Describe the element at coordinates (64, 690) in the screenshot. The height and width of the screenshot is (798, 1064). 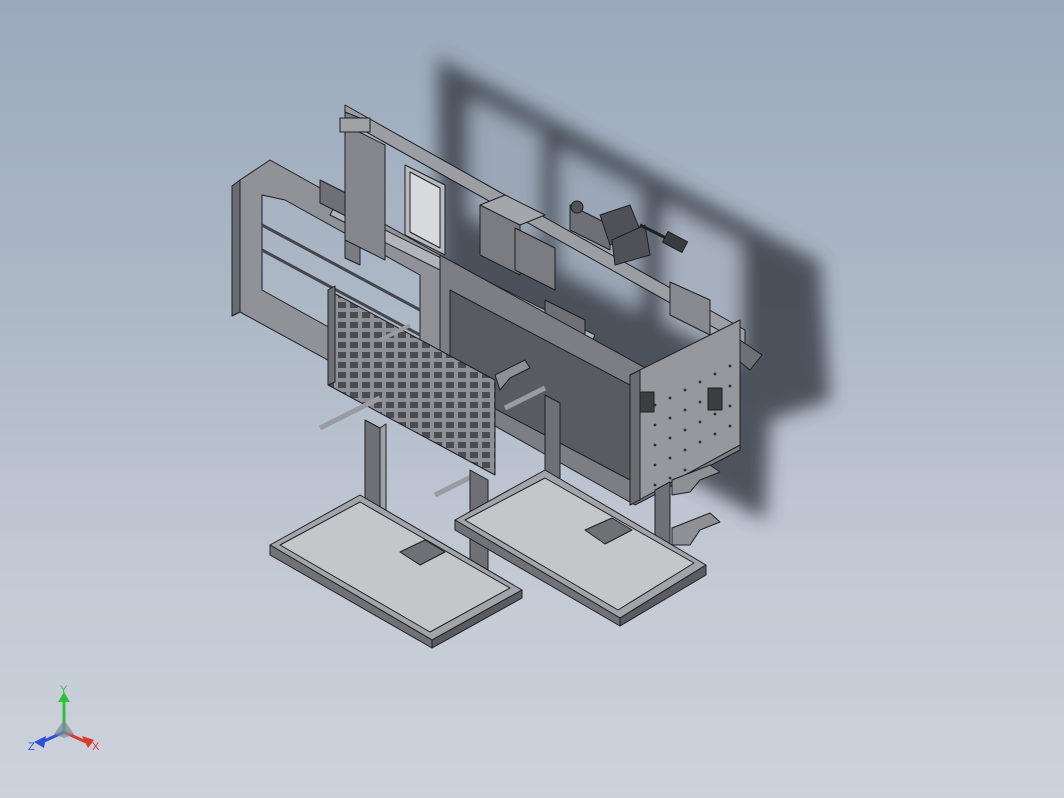
I see `y-axis-label: Y` at that location.